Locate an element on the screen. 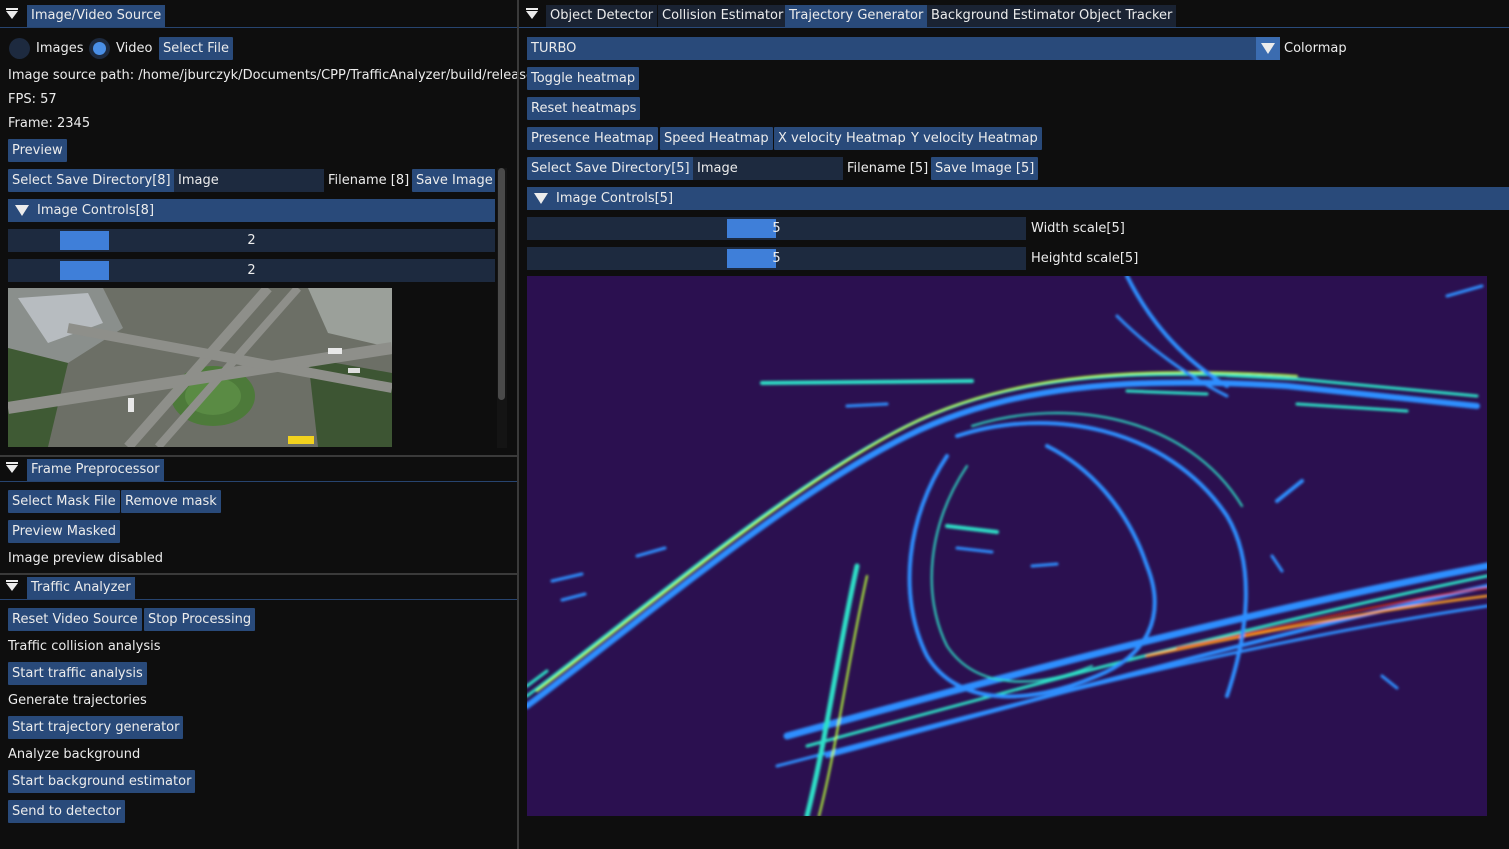 Image resolution: width=1509 pixels, height=849 pixels. source-section-header: Image/Video Source is located at coordinates (258, 16).